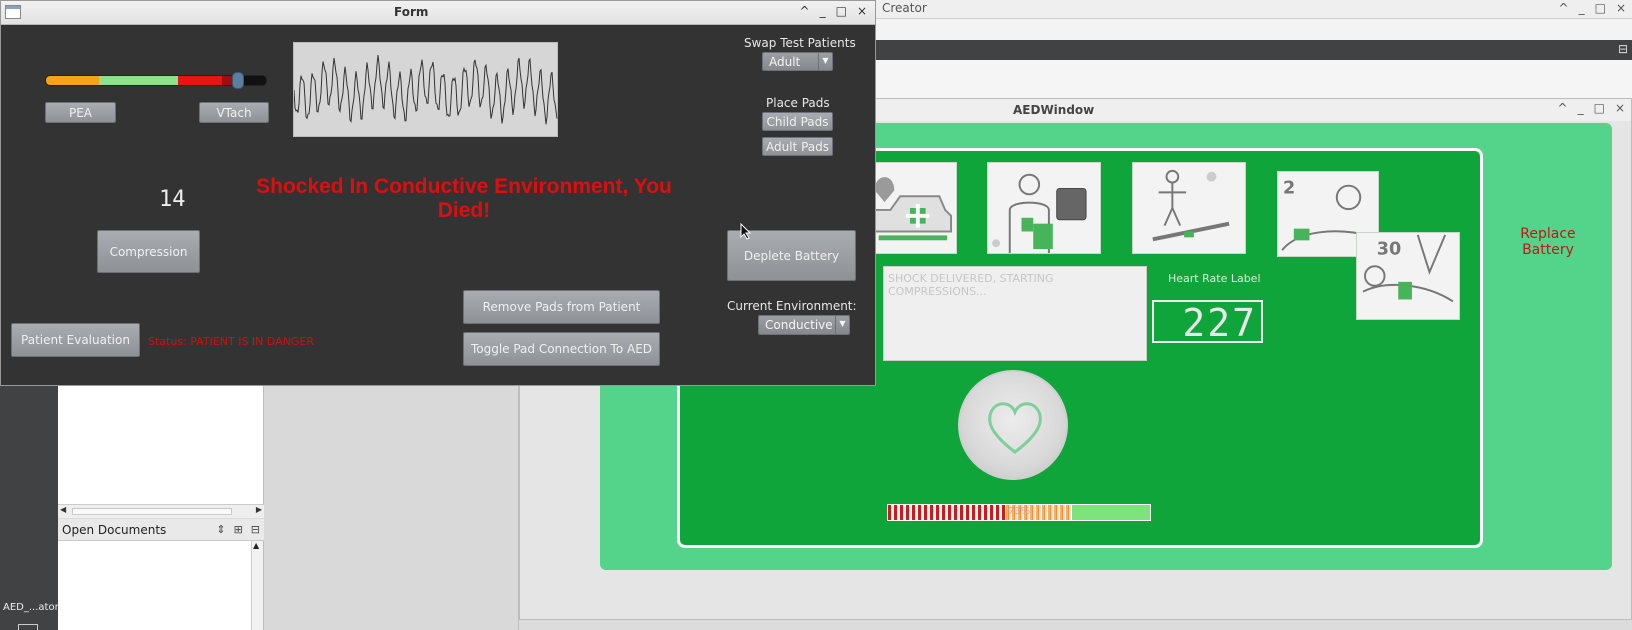  What do you see at coordinates (1564, 8) in the screenshot?
I see `creator-restore-icon: ^` at bounding box center [1564, 8].